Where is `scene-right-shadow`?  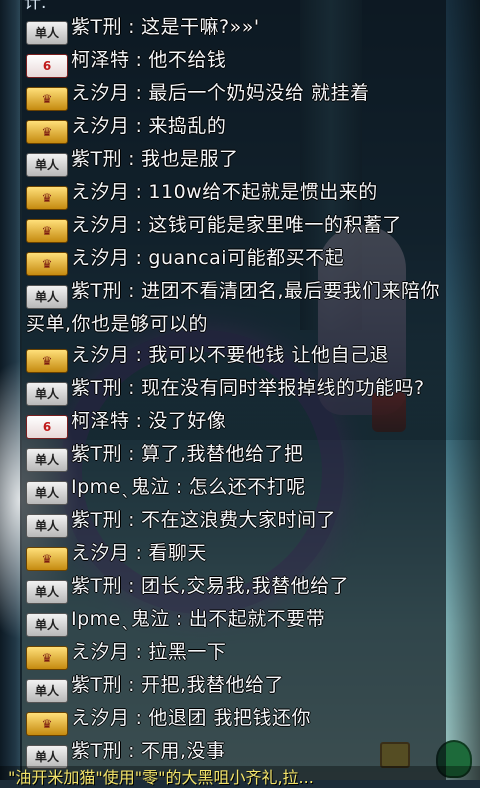 scene-right-shadow is located at coordinates (462, 390).